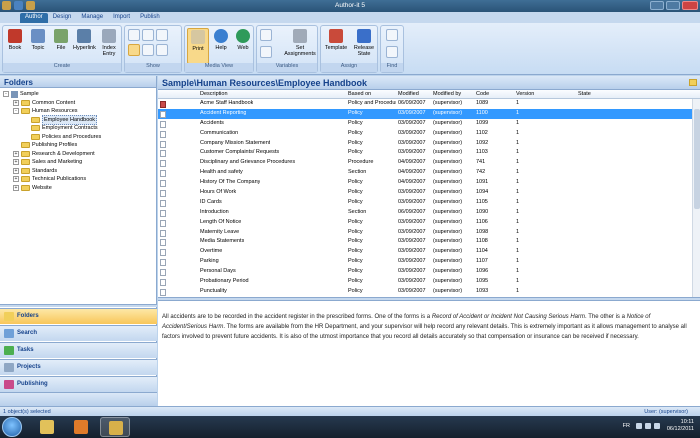 The image size is (700, 438). I want to click on print-button: Print, so click(198, 46).